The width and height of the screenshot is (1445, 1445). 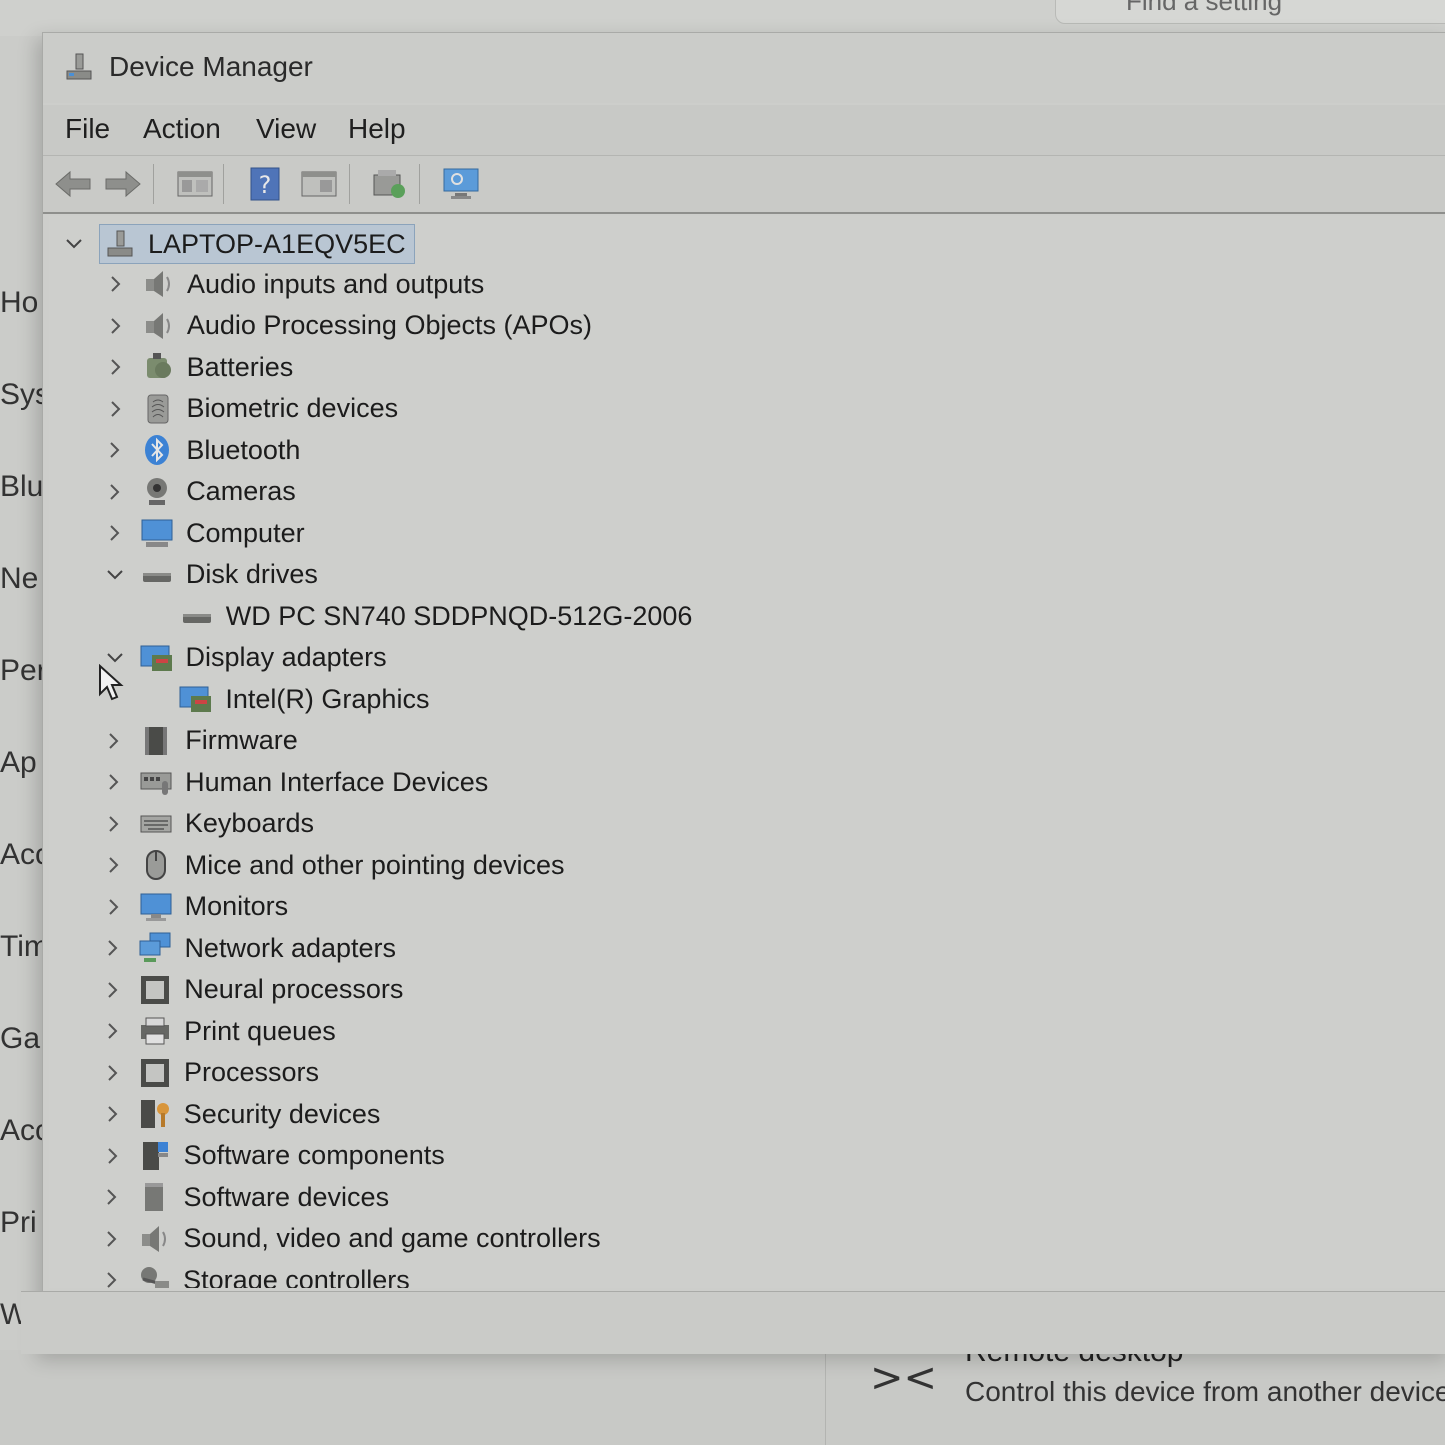 I want to click on device-label: Display adapters, so click(x=286, y=657).